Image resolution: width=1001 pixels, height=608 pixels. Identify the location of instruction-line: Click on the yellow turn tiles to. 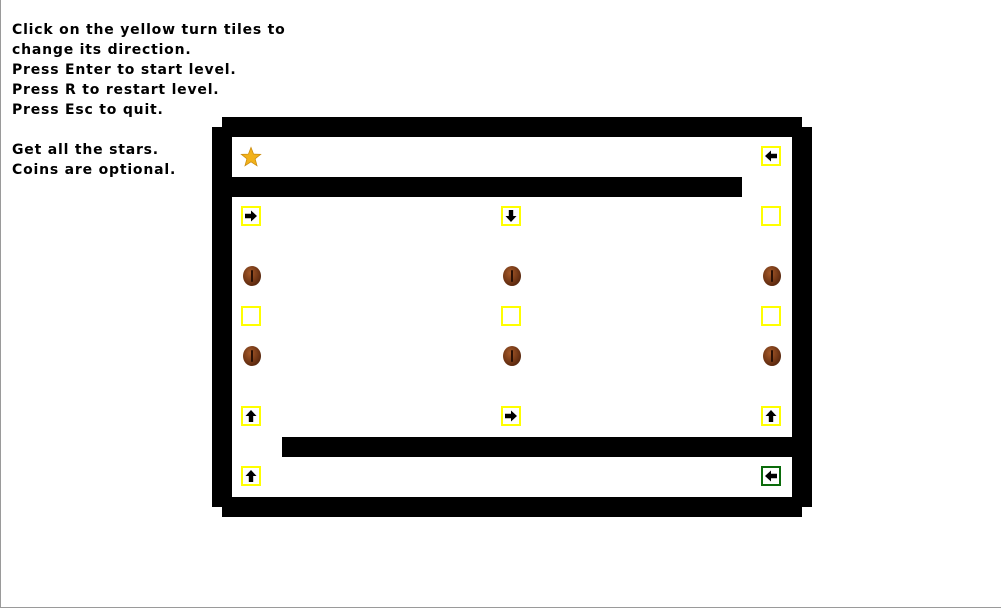
(149, 30).